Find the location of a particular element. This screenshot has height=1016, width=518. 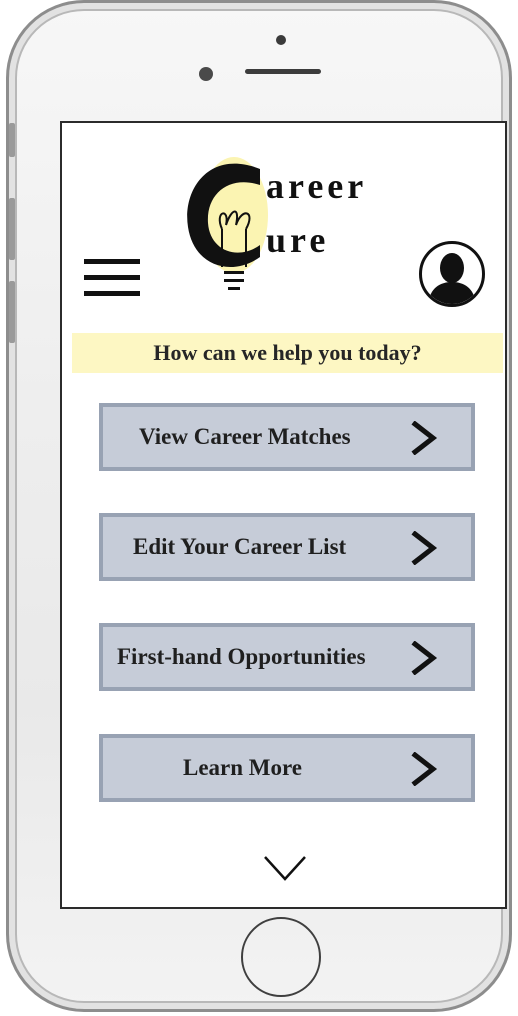

hamburger-menu-icon is located at coordinates (112, 279).